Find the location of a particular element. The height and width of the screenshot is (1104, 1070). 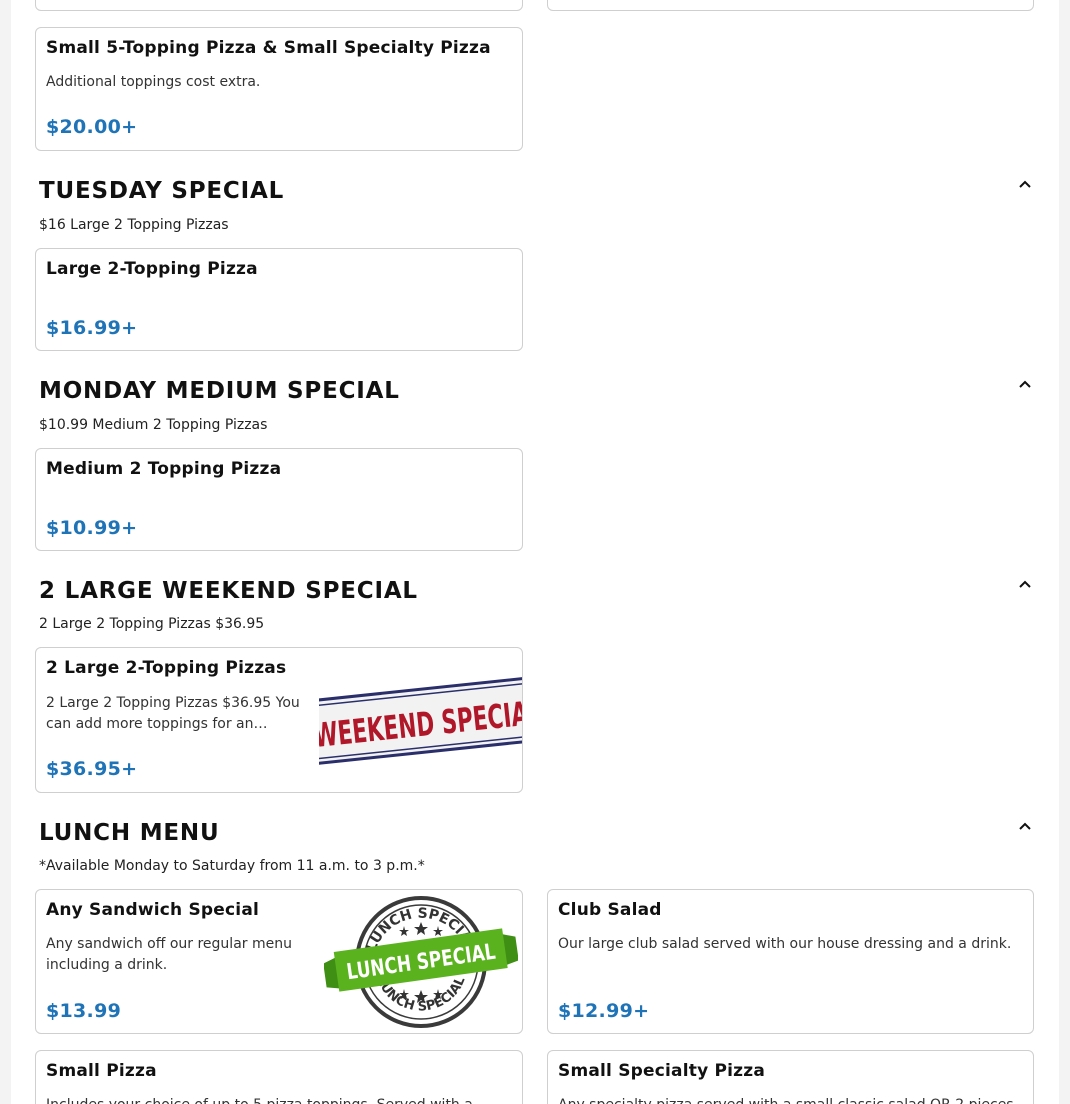

menu-item-card: Large 2-Topping Pizza $16.99+ is located at coordinates (279, 299).